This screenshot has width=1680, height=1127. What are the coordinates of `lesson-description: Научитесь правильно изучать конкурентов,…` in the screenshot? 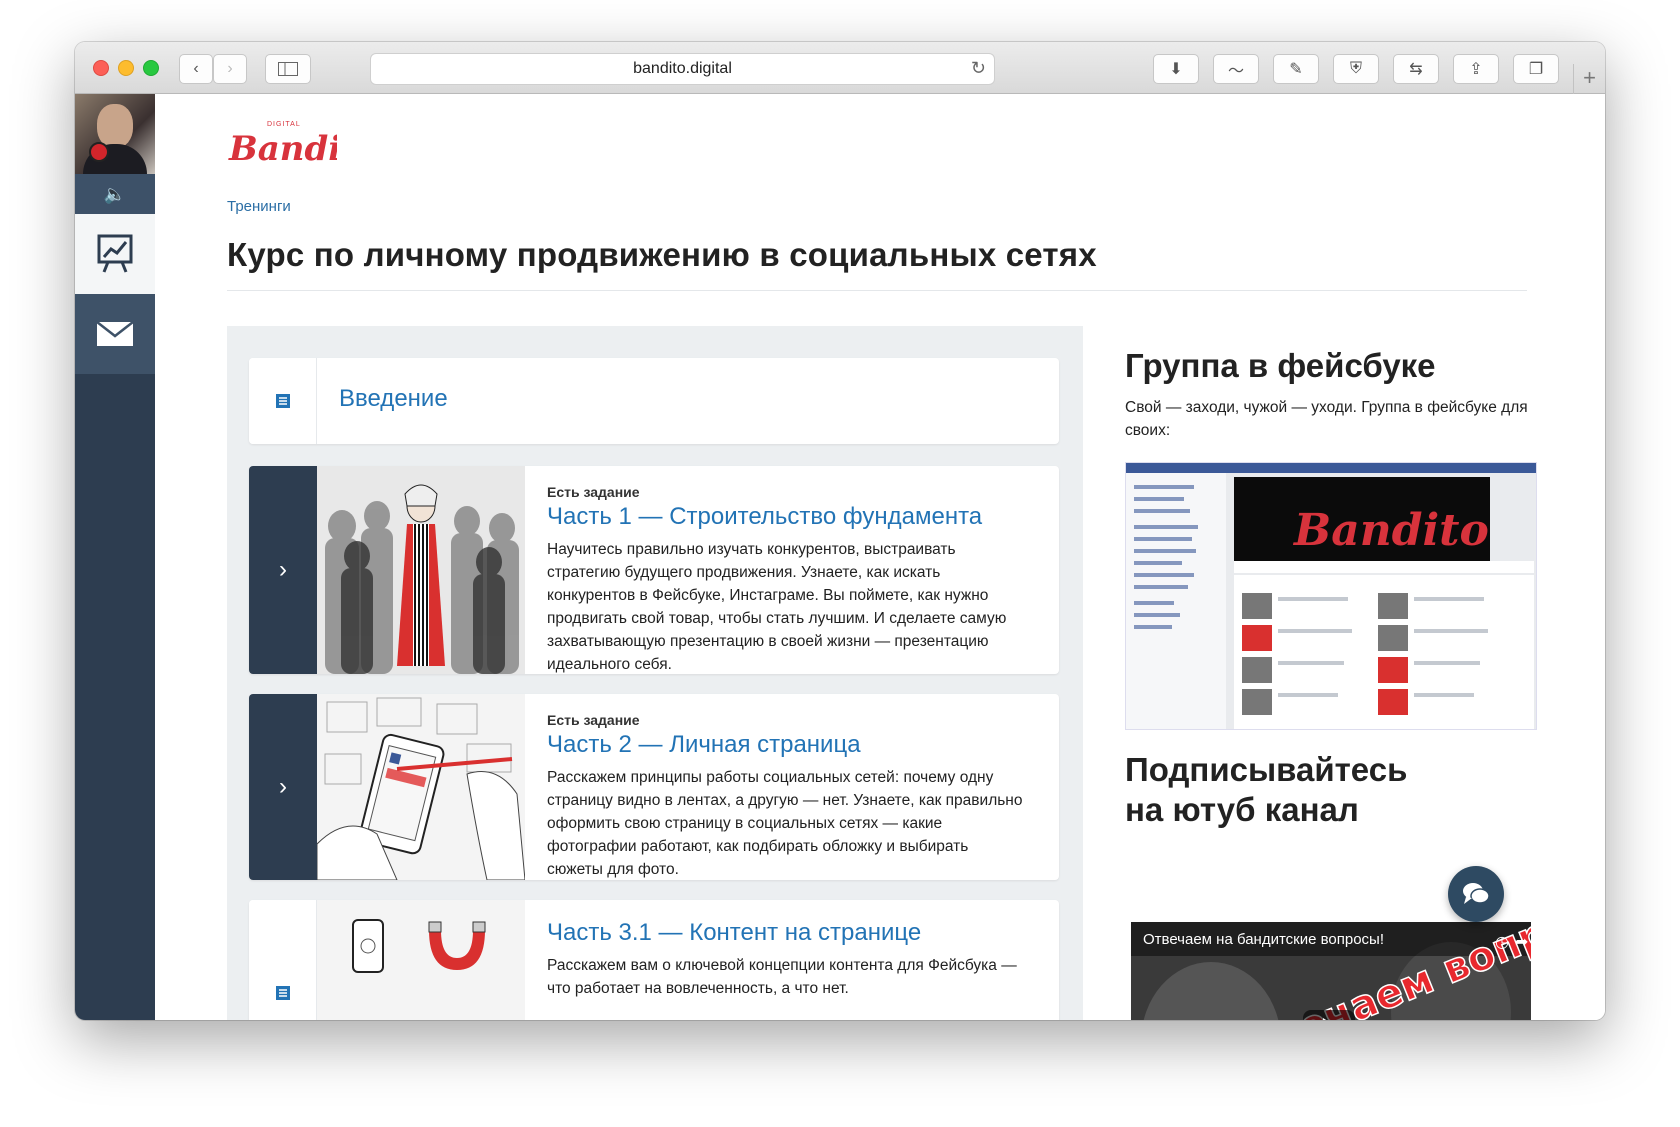 It's located at (777, 607).